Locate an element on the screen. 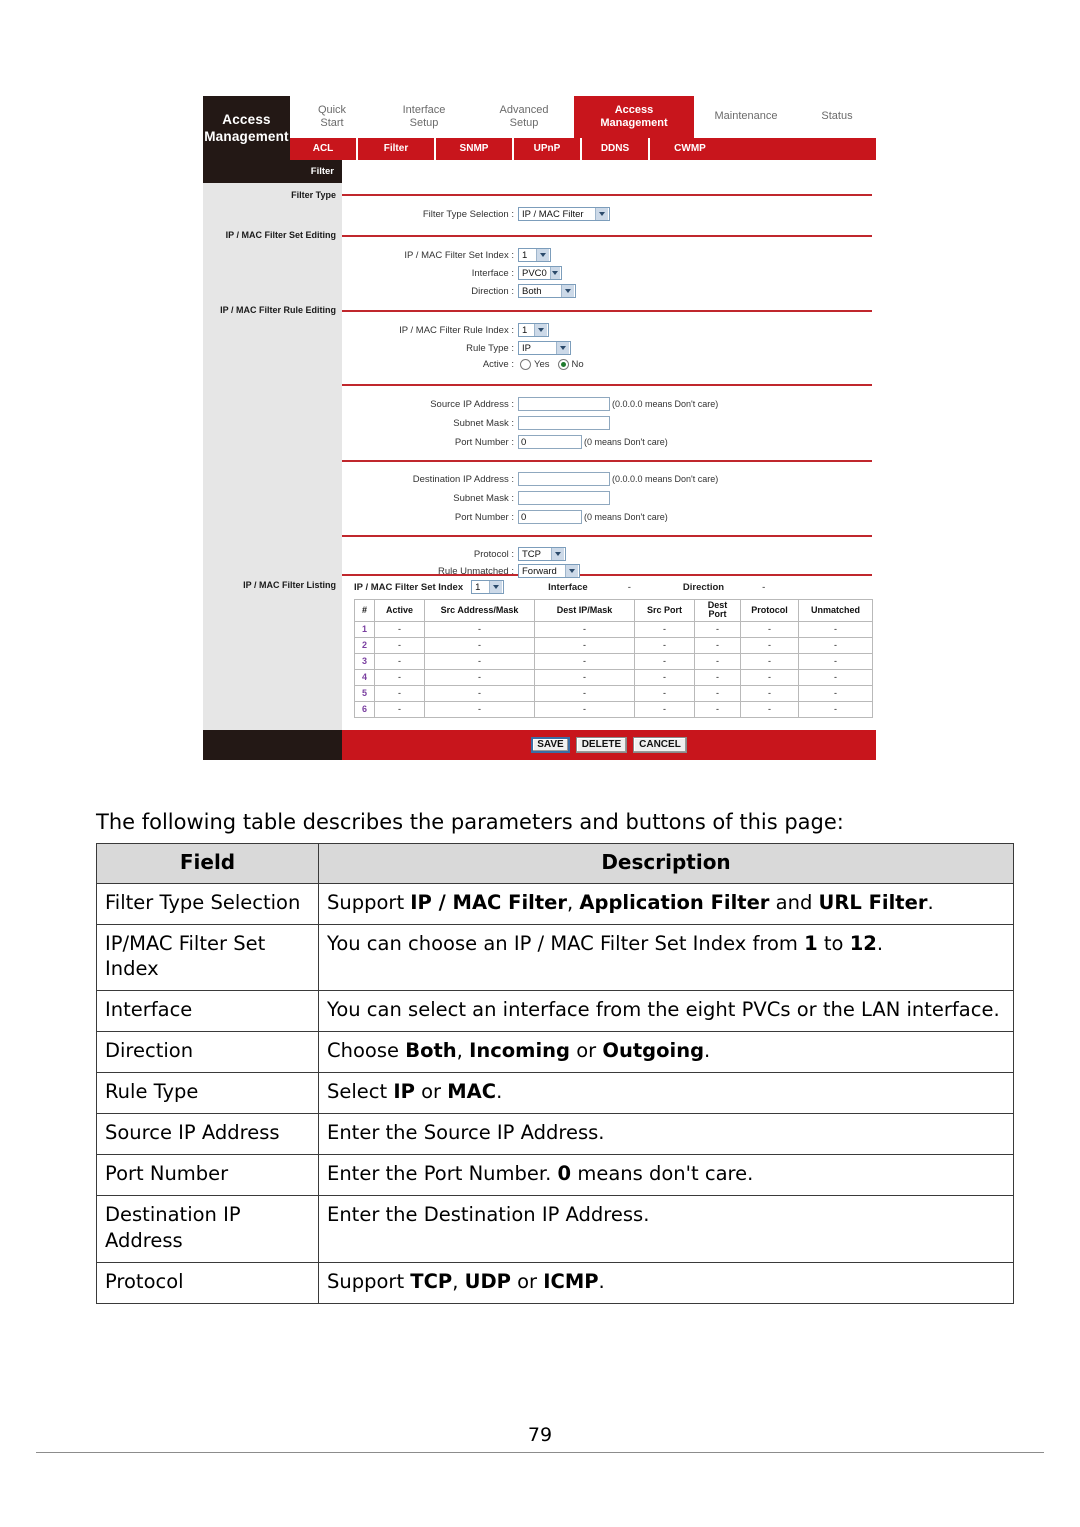 This screenshot has width=1080, height=1527. doc-field-name: Interface is located at coordinates (207, 1011).